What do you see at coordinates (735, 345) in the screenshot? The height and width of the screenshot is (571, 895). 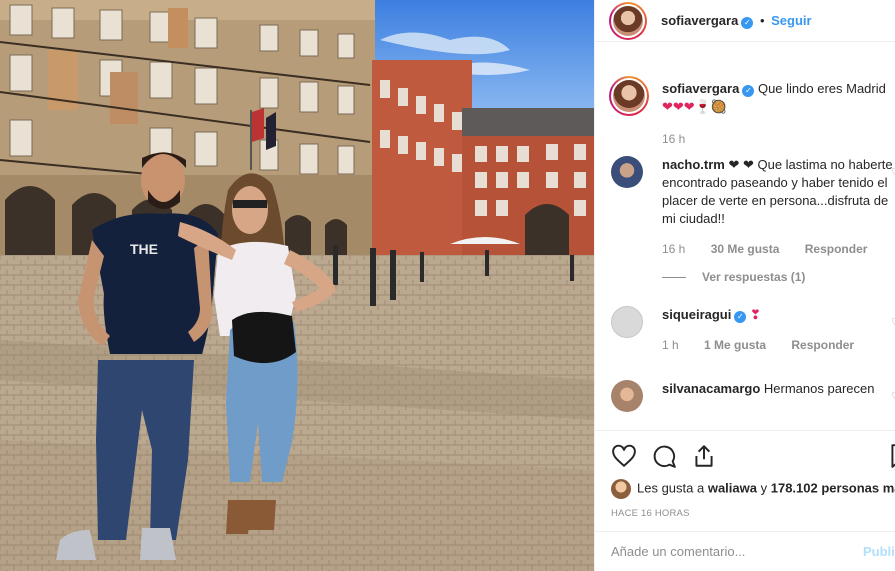 I see `comment-likes: 1 Me gusta` at bounding box center [735, 345].